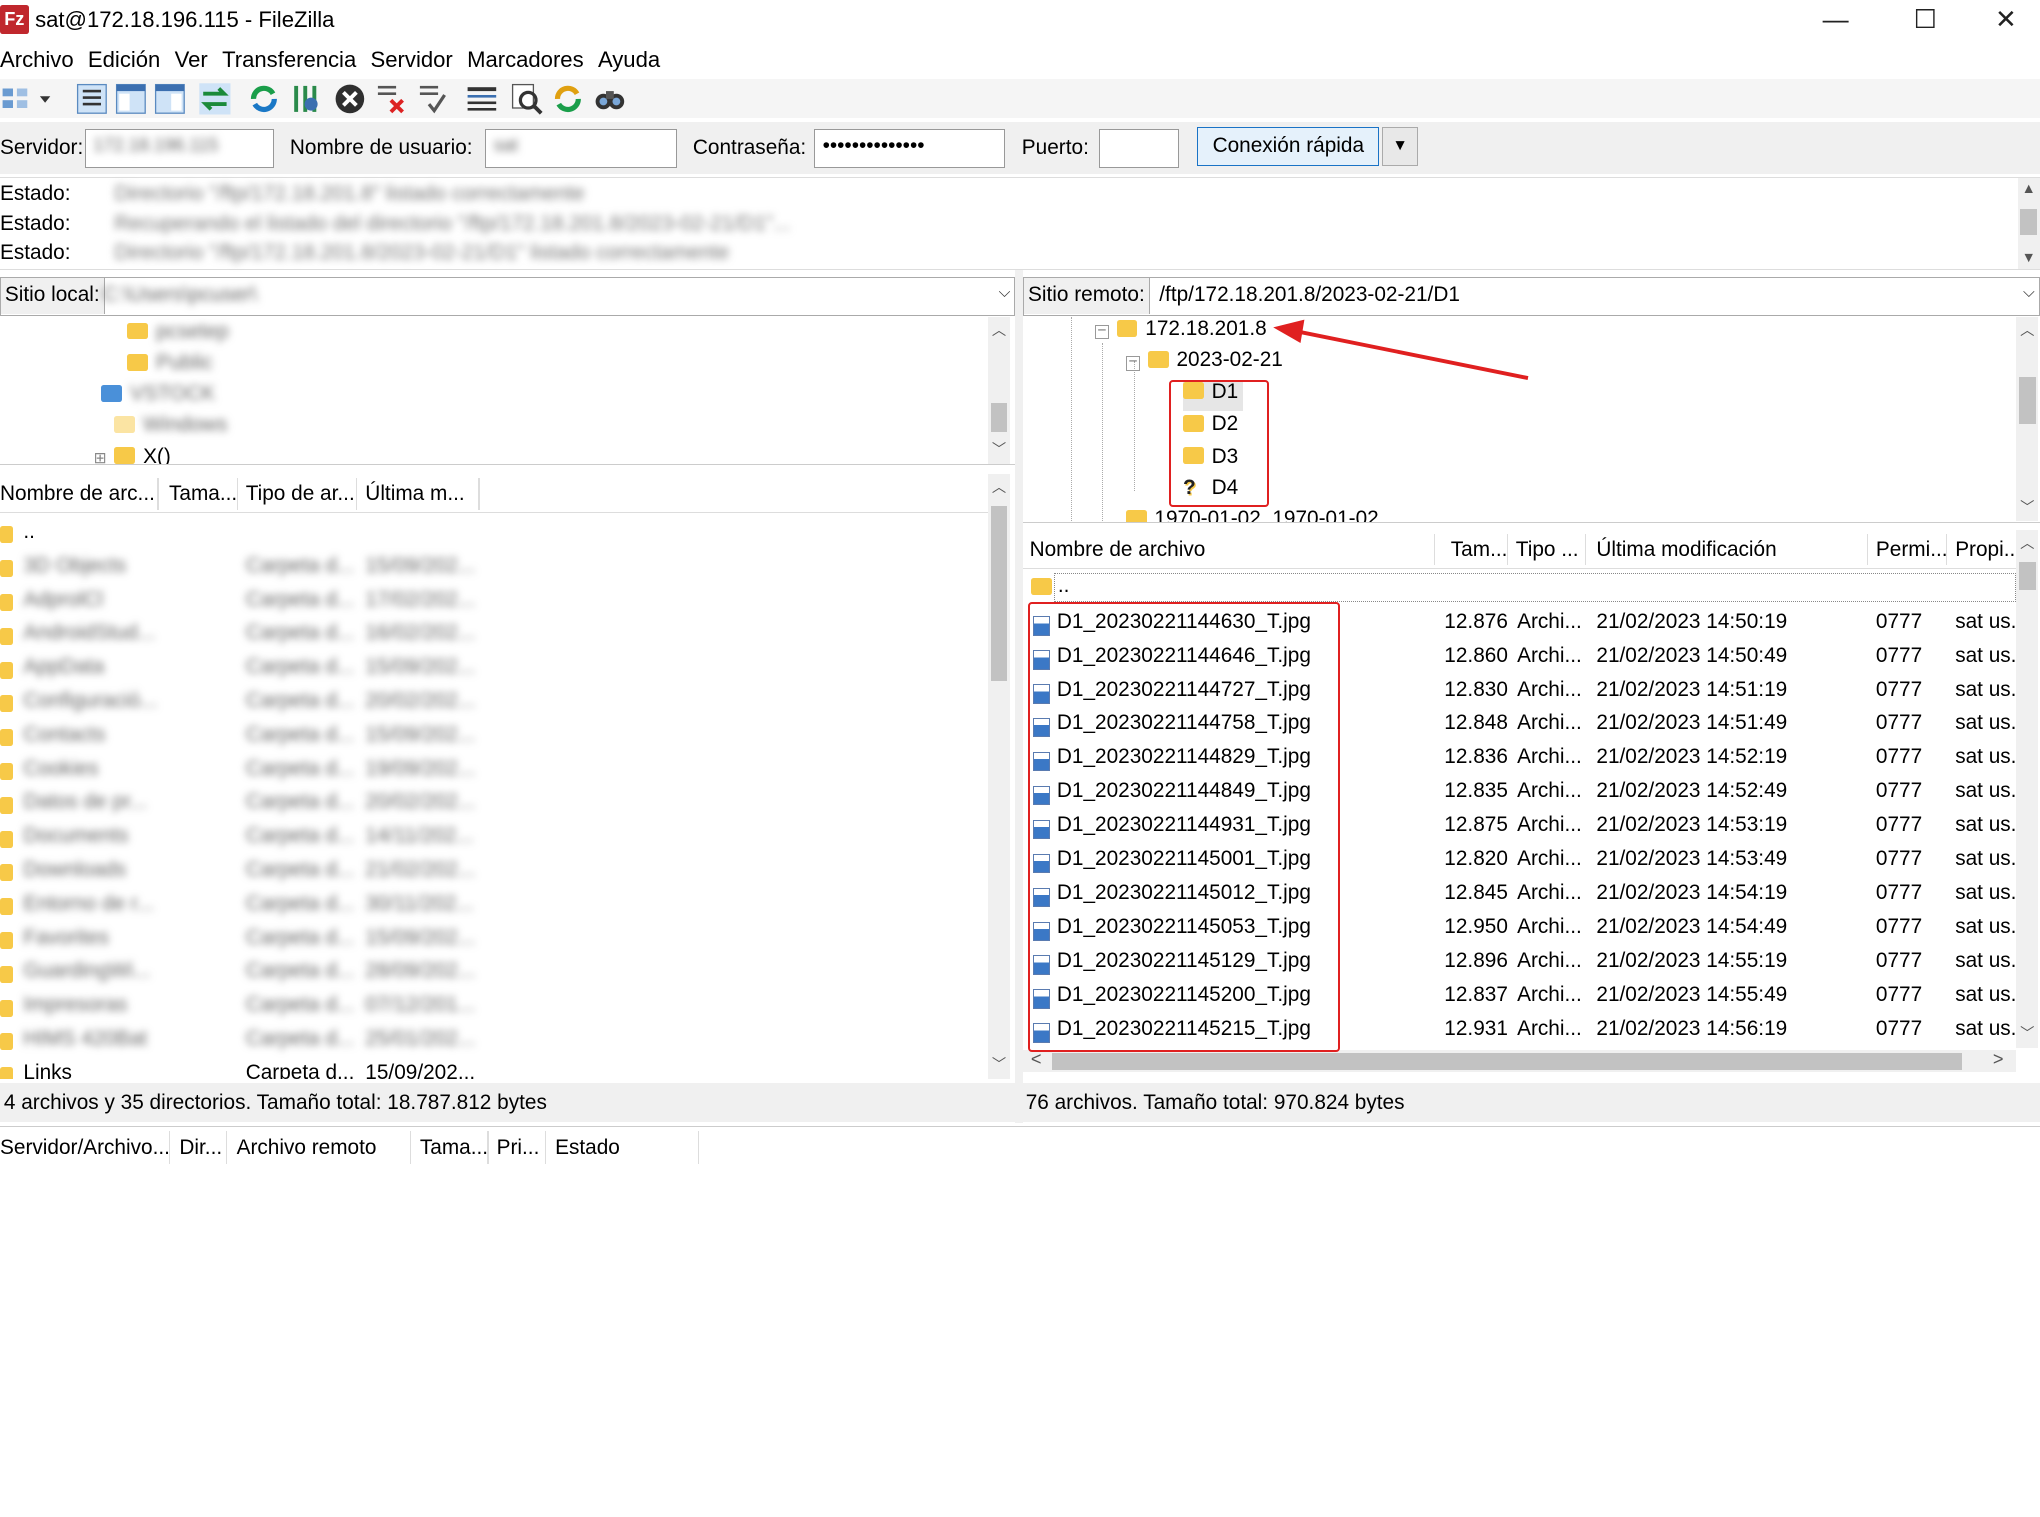 The image size is (2040, 1517). What do you see at coordinates (35, 193) in the screenshot?
I see `log-label: Estado:` at bounding box center [35, 193].